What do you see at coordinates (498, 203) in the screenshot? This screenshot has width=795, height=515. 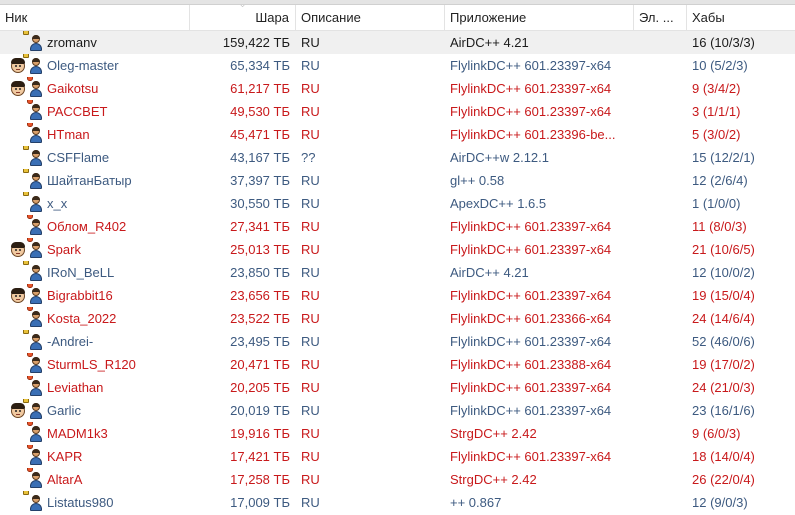 I see `cell-app: ApexDC++ 1.6.5` at bounding box center [498, 203].